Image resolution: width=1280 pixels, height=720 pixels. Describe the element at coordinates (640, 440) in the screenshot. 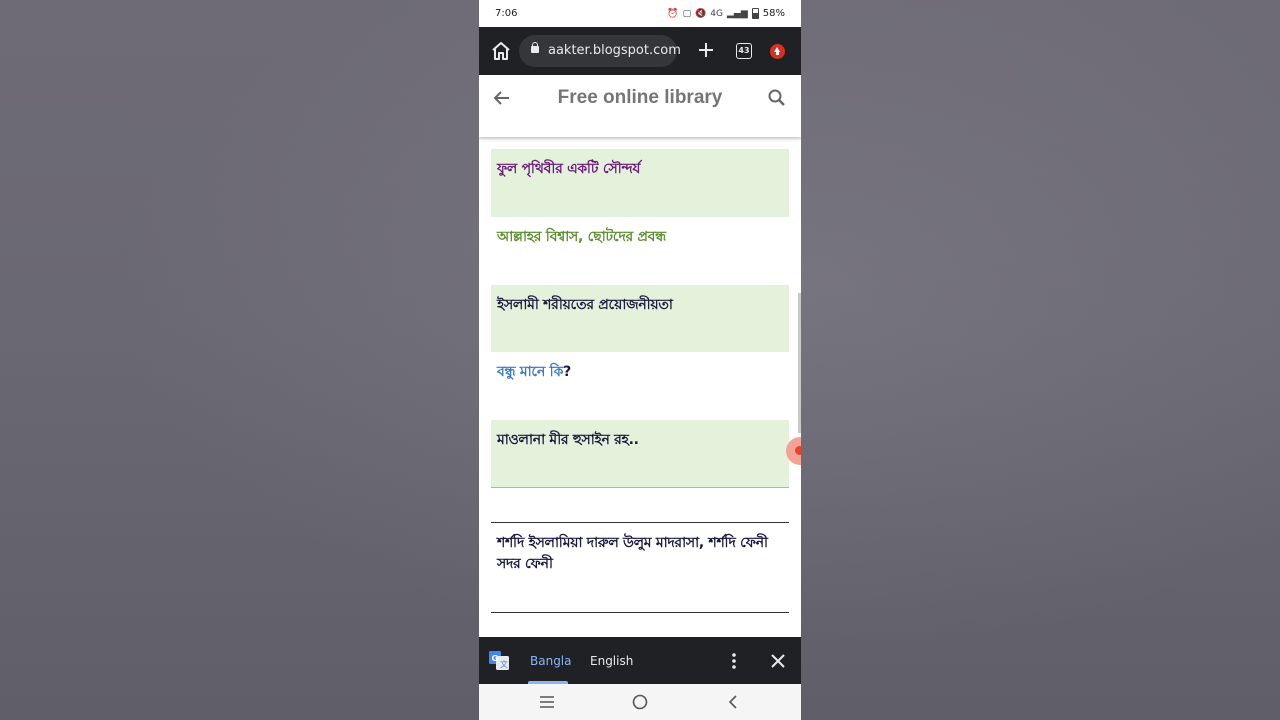

I see `post-title: মাওলানা মীর হুসাইন রহ..` at that location.